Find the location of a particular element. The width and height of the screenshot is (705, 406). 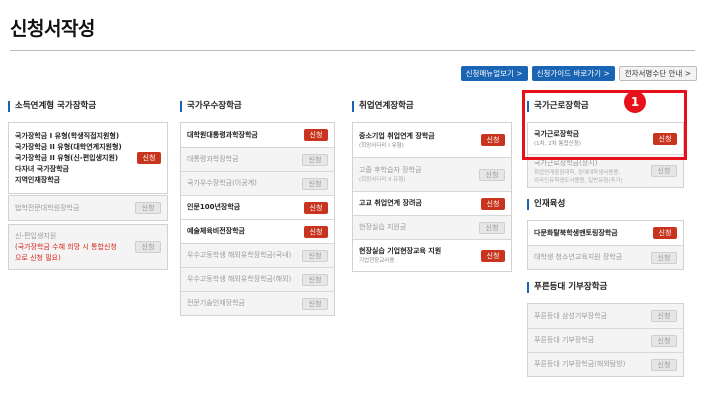

scholarship-name: 푸른등대 기부장학금 is located at coordinates (564, 340).